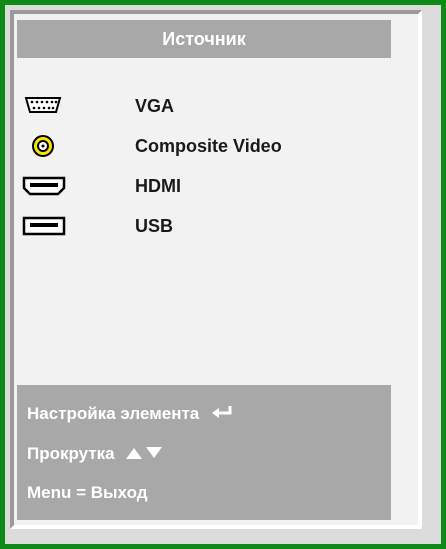  What do you see at coordinates (154, 455) in the screenshot?
I see `arrow-down-icon` at bounding box center [154, 455].